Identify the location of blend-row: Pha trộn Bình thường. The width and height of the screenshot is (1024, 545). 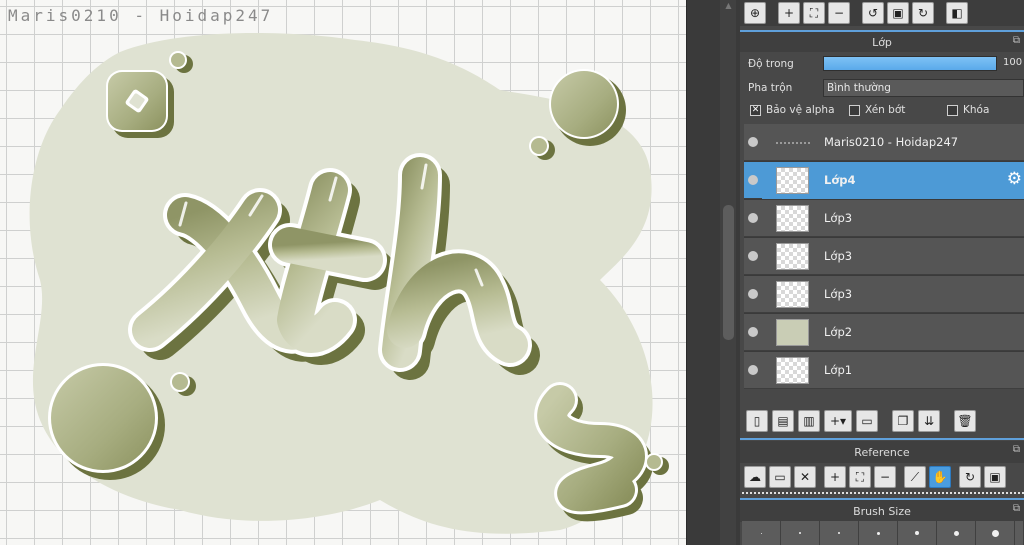
(882, 88).